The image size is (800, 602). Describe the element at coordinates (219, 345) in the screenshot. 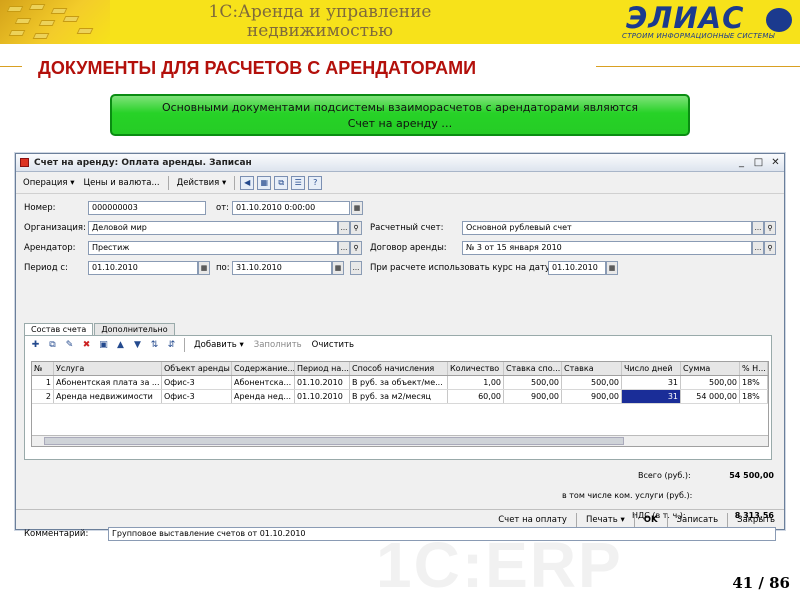

I see `add-button: Добавить ▾` at that location.